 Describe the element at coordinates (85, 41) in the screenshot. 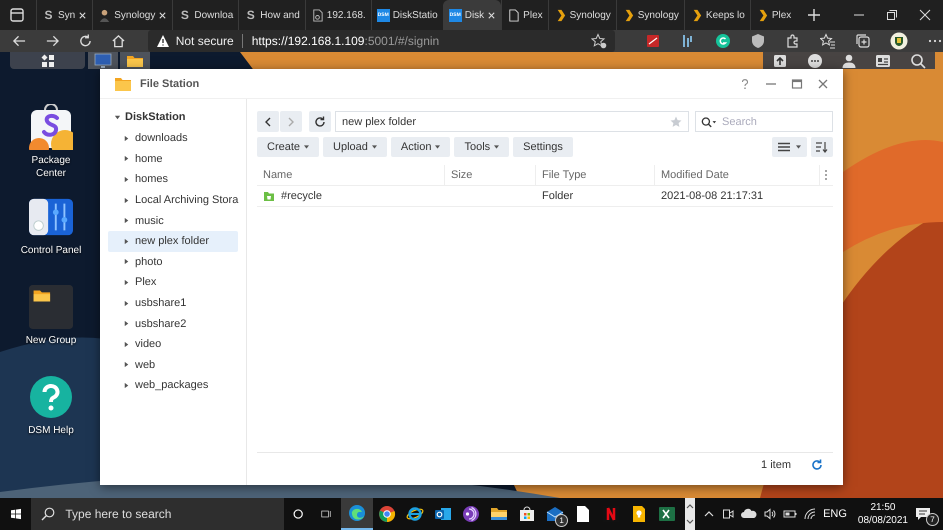

I see `reload-icon` at that location.